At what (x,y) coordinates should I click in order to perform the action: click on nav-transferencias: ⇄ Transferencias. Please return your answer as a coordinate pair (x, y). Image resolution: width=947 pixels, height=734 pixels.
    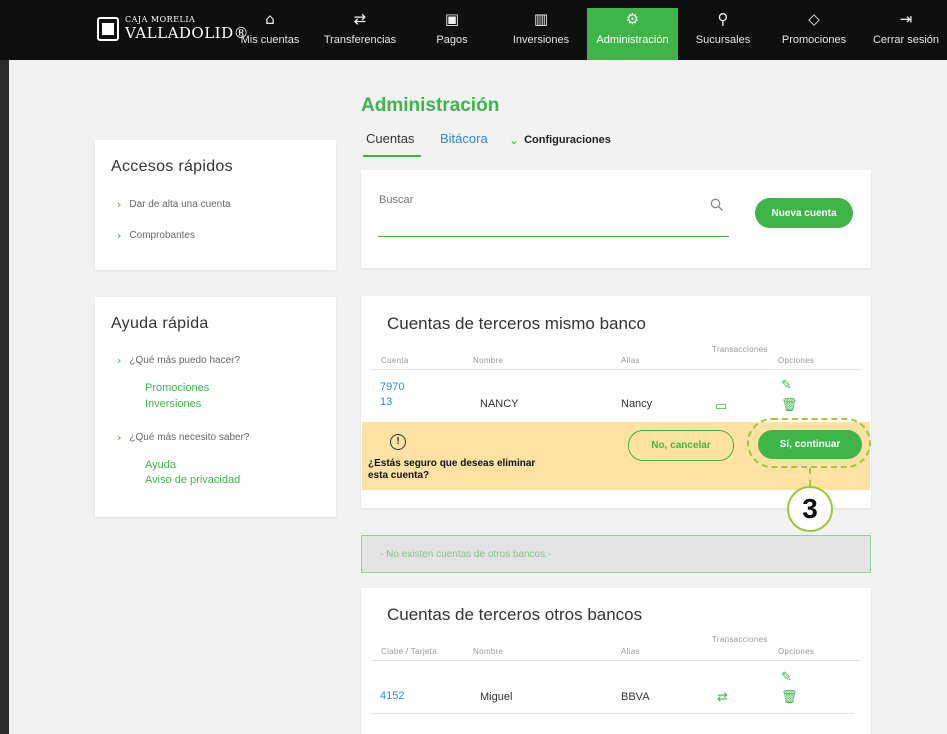
    Looking at the image, I should click on (360, 34).